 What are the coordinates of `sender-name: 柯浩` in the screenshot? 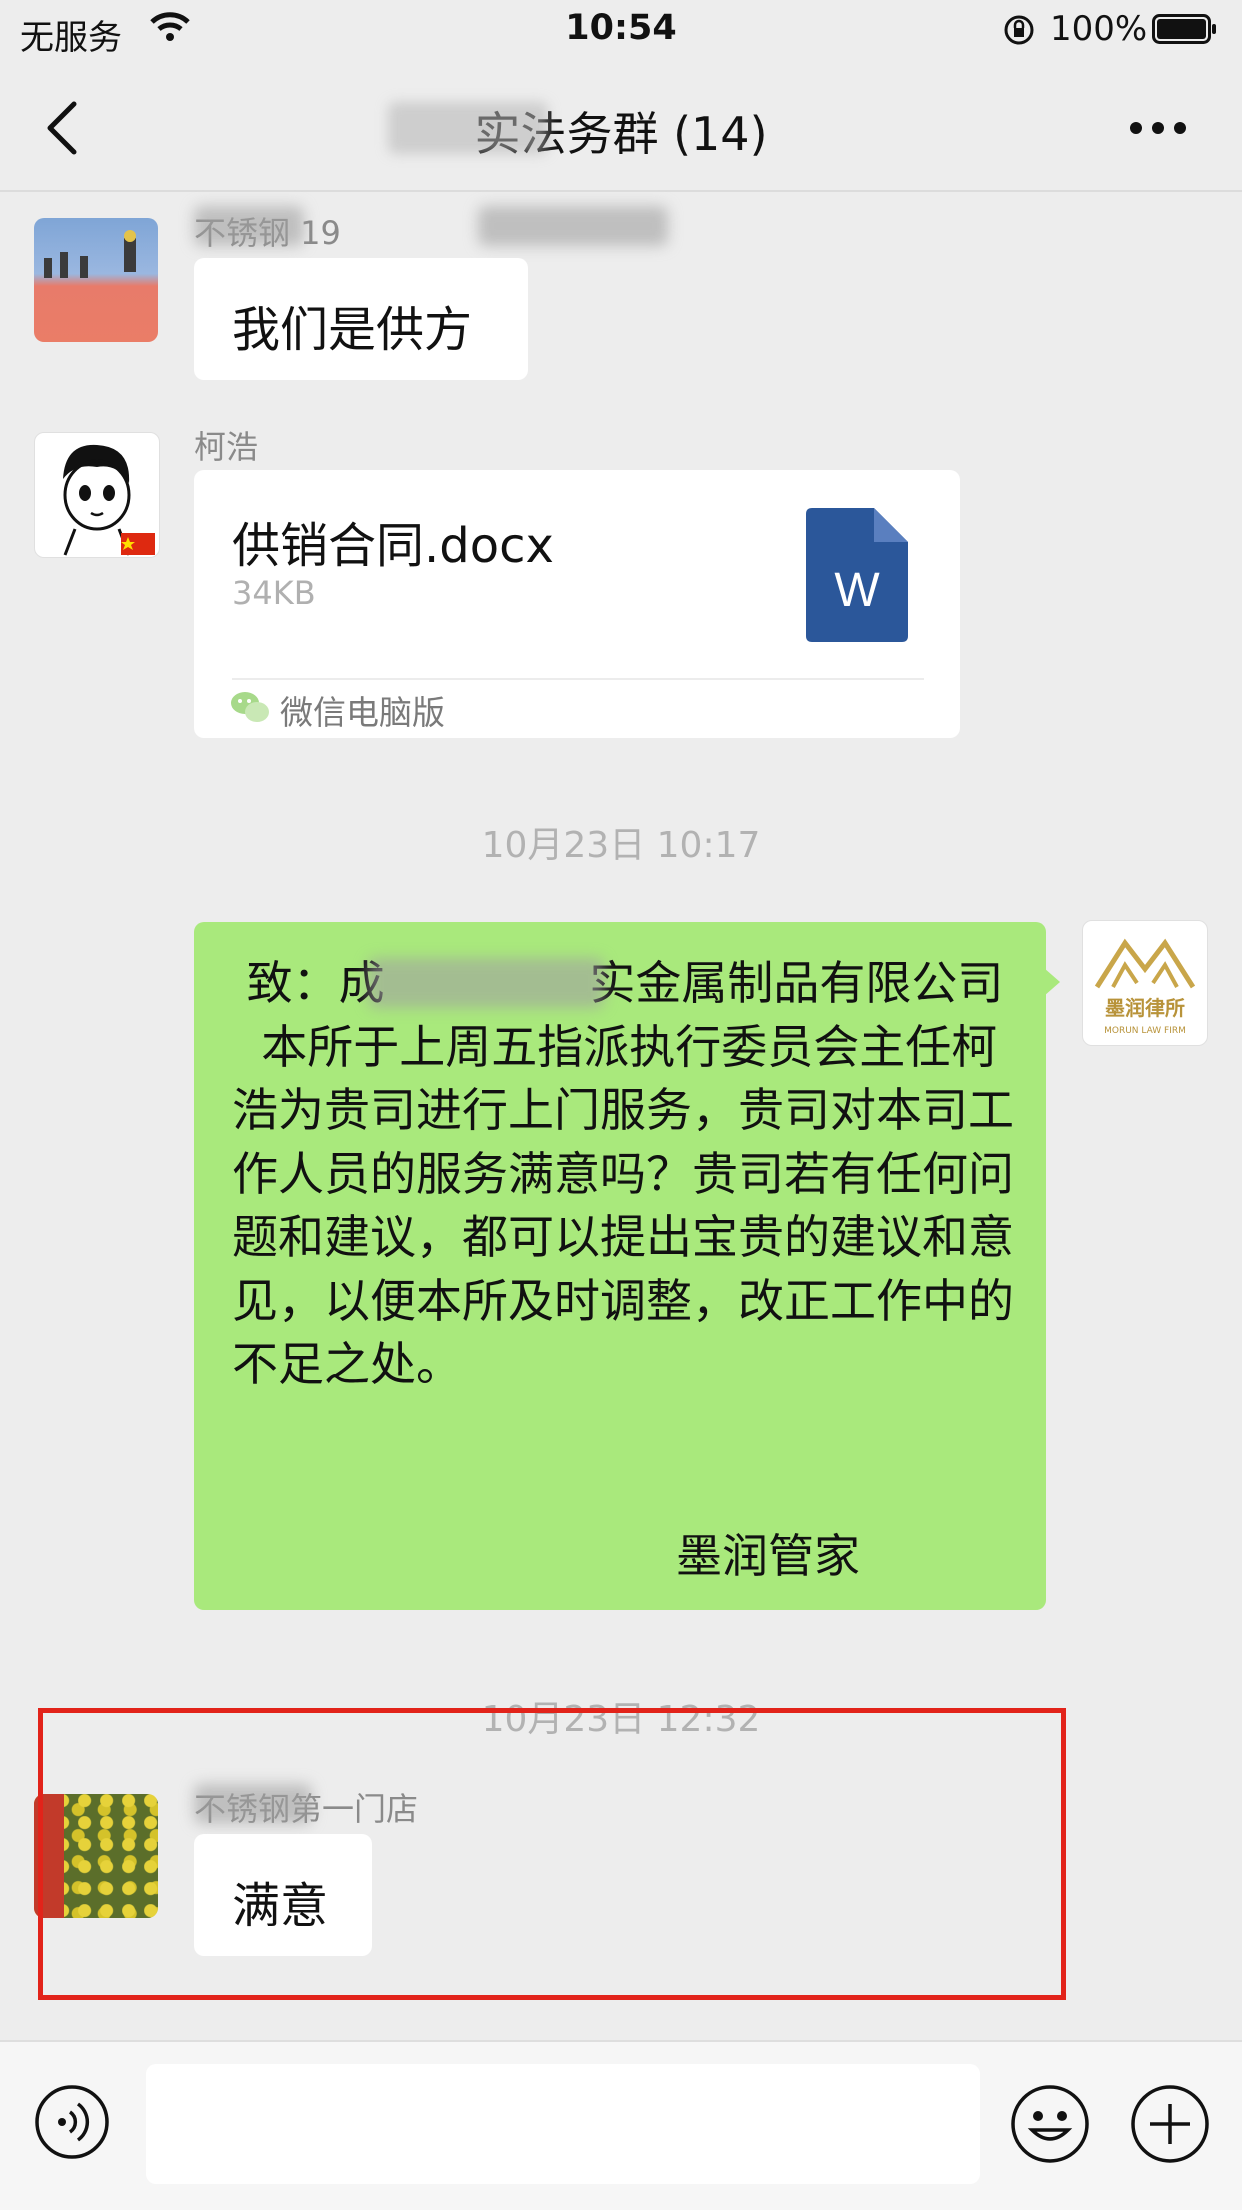 It's located at (226, 447).